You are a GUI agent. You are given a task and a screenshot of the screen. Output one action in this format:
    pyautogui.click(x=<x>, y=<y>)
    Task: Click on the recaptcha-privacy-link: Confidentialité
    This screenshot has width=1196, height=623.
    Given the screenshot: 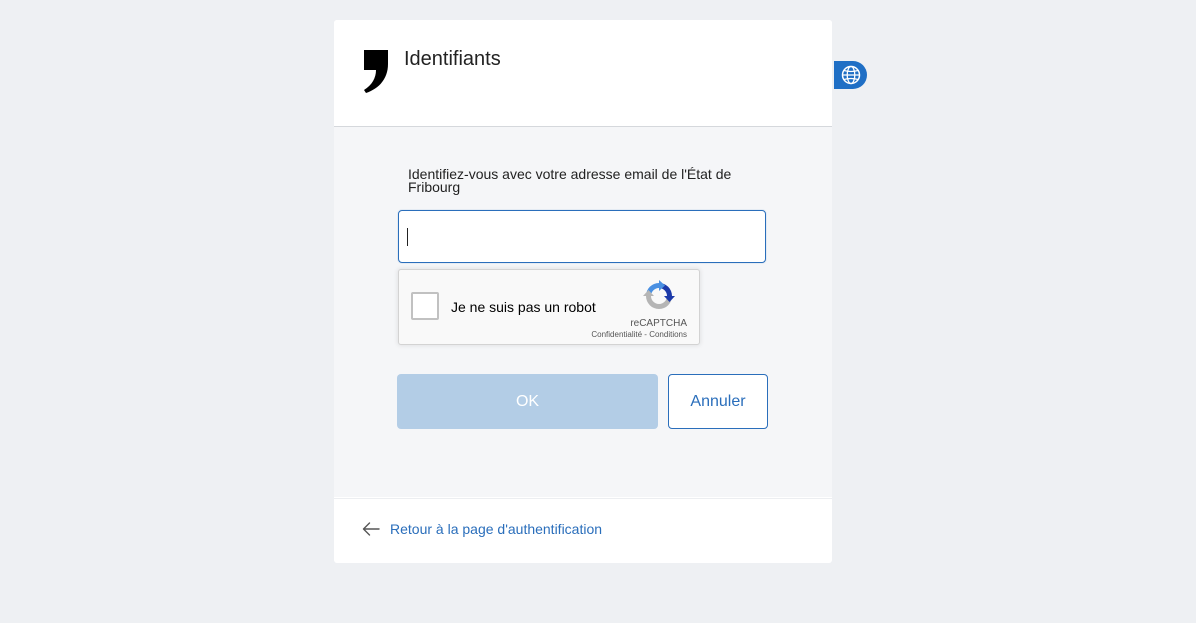 What is the action you would take?
    pyautogui.click(x=616, y=334)
    